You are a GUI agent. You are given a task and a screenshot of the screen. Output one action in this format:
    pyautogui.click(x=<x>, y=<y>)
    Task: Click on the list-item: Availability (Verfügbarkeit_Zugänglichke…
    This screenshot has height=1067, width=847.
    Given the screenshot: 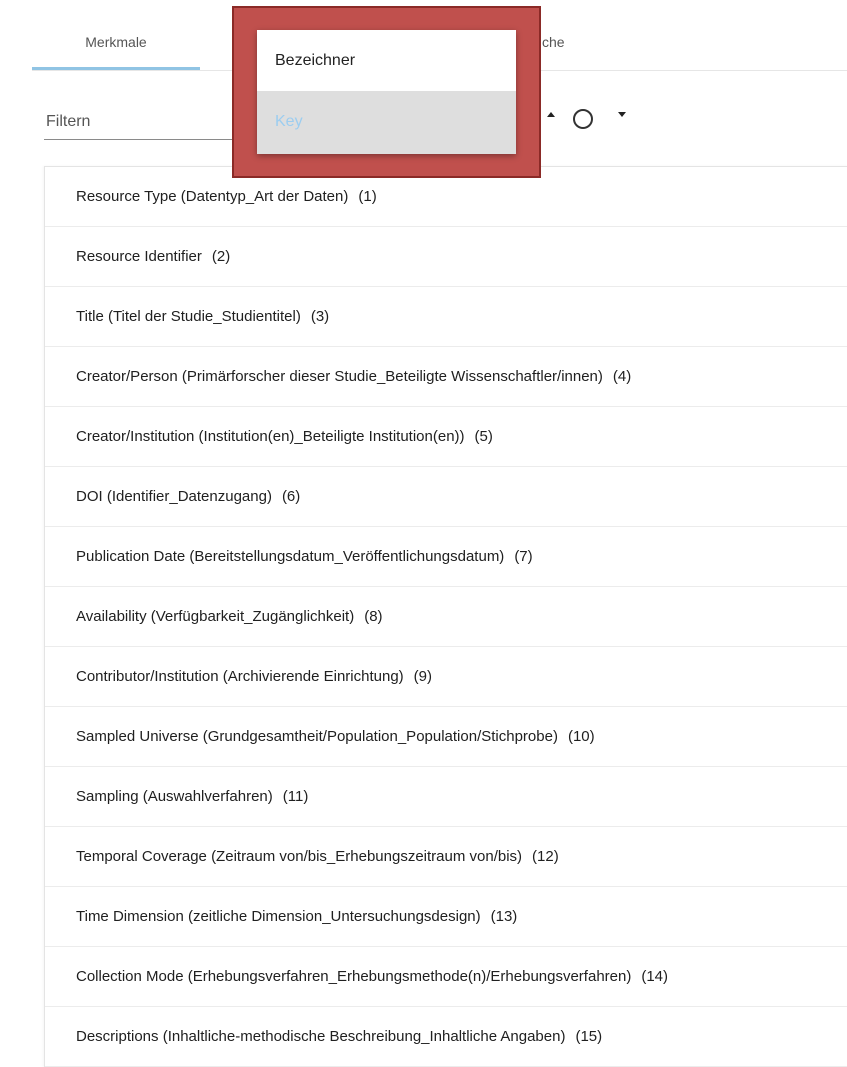 What is the action you would take?
    pyautogui.click(x=446, y=617)
    